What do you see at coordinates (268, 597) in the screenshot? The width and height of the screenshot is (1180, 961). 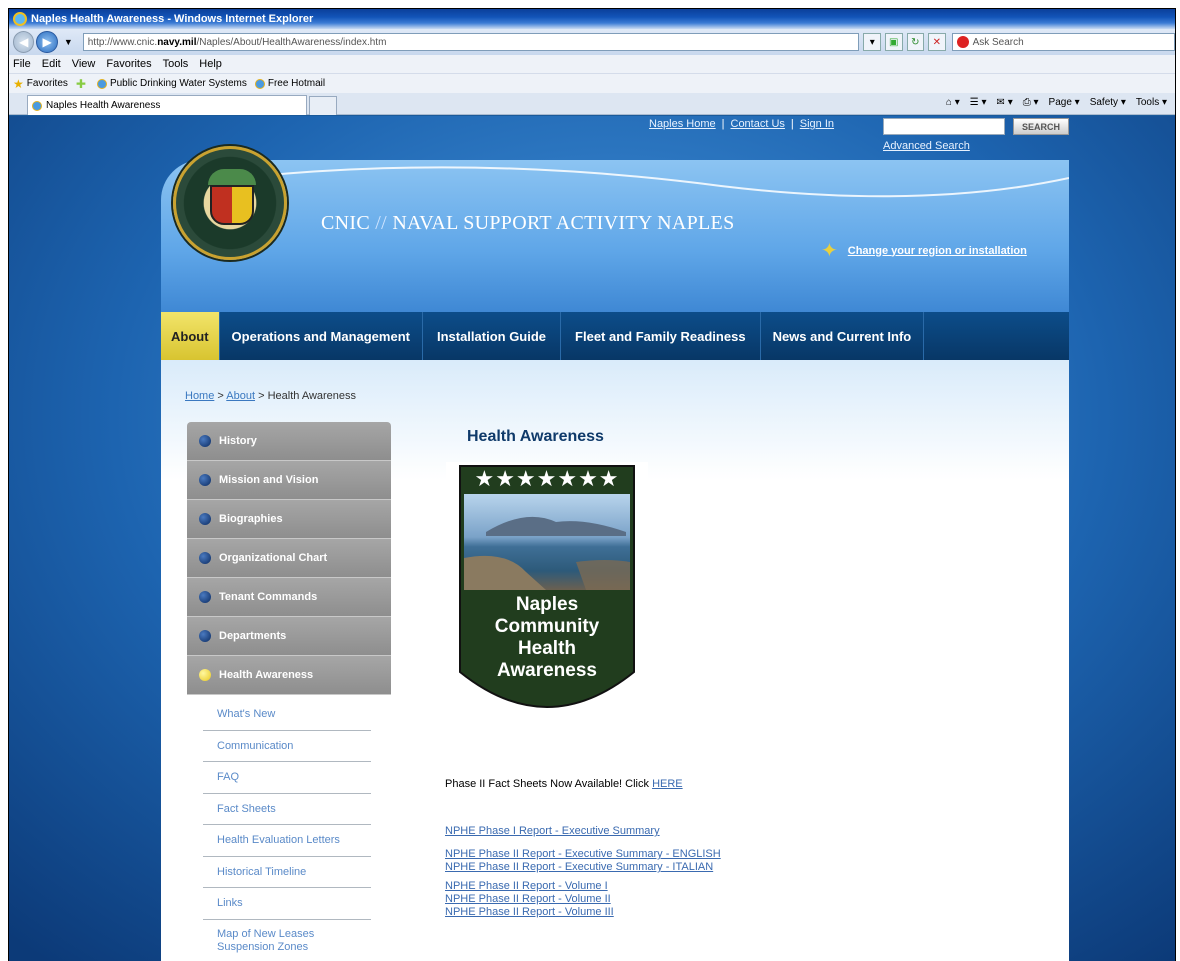 I see `sidebar-item-label: Tenant Commands` at bounding box center [268, 597].